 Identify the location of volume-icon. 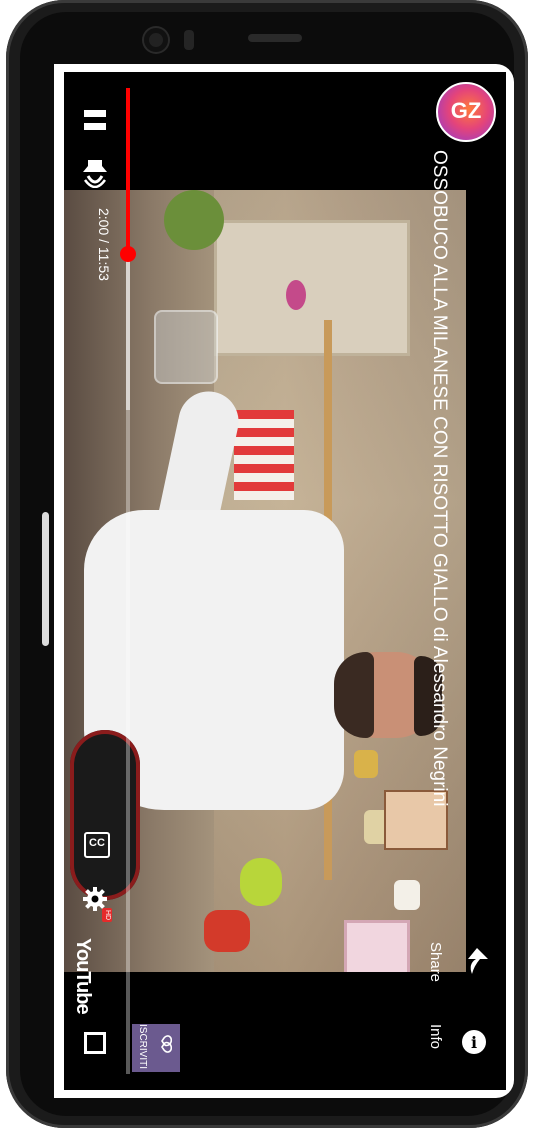
(95, 173).